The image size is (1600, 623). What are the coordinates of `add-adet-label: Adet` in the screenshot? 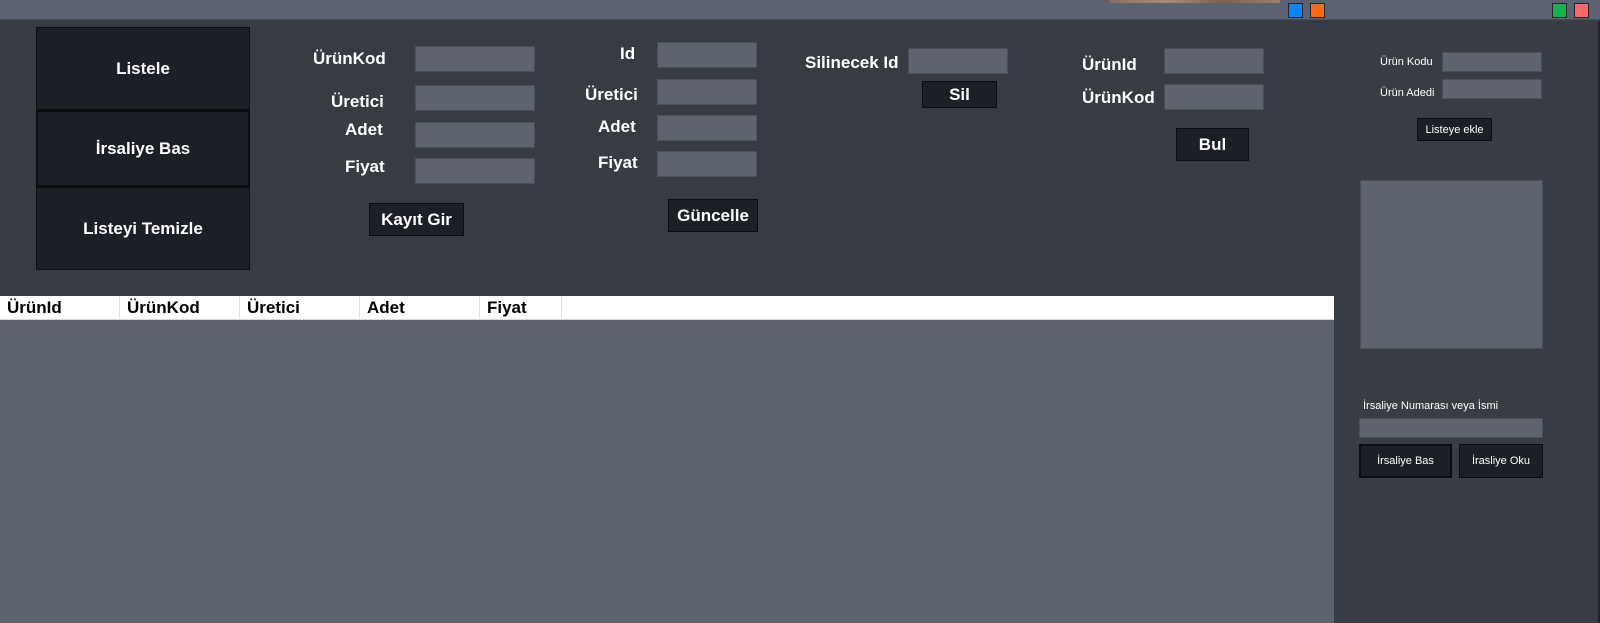 It's located at (364, 129).